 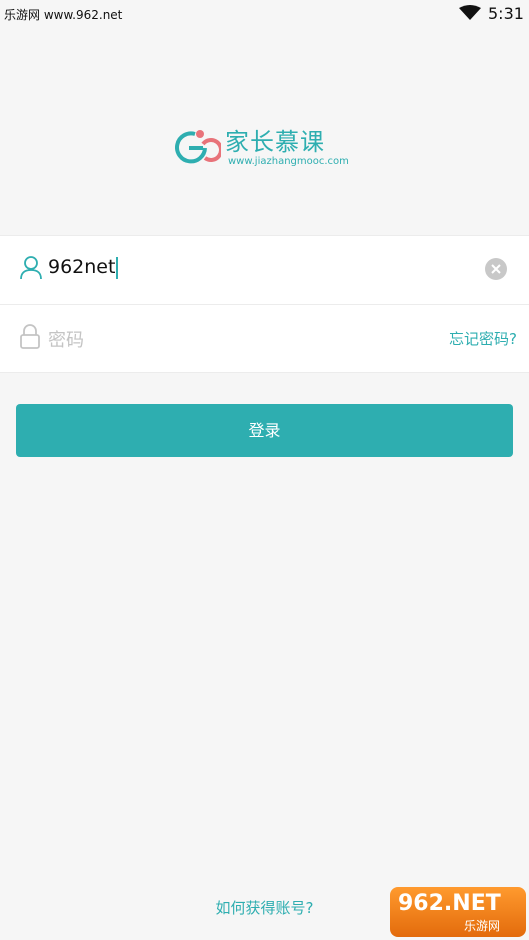 What do you see at coordinates (506, 13) in the screenshot?
I see `status-time: 5:31` at bounding box center [506, 13].